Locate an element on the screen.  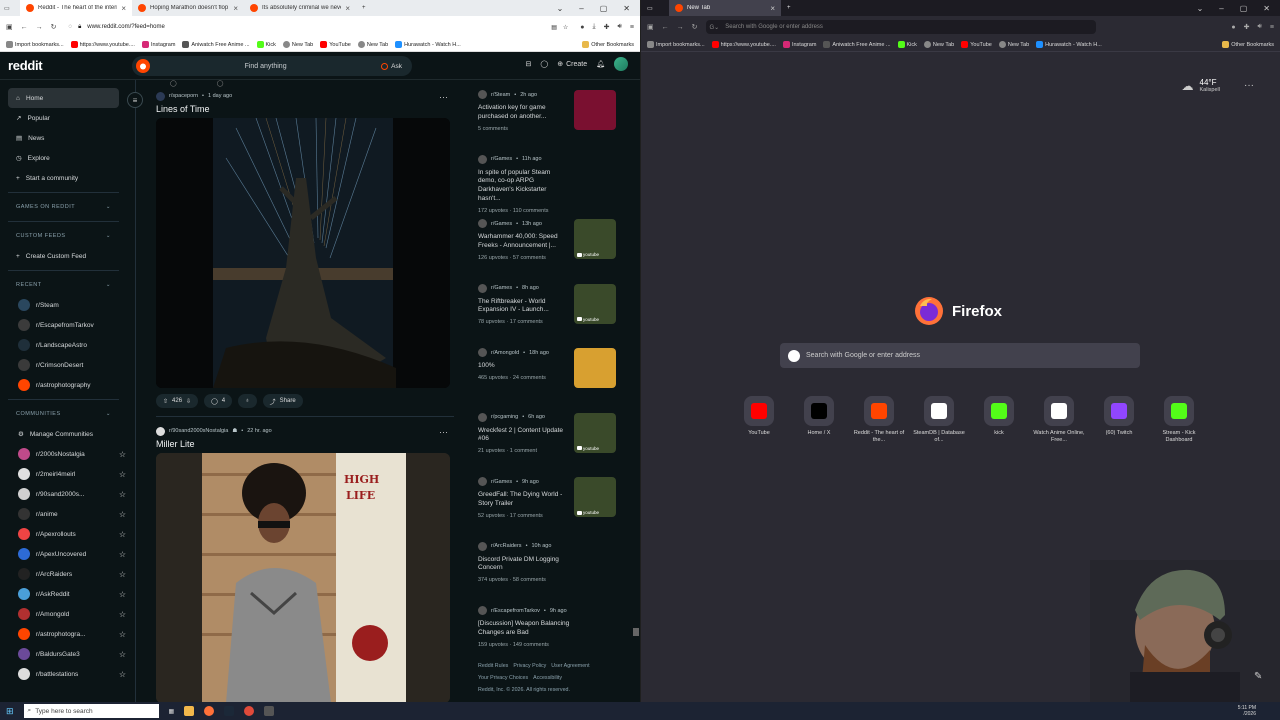
plus-icon: + is located at coordinates (364, 8).